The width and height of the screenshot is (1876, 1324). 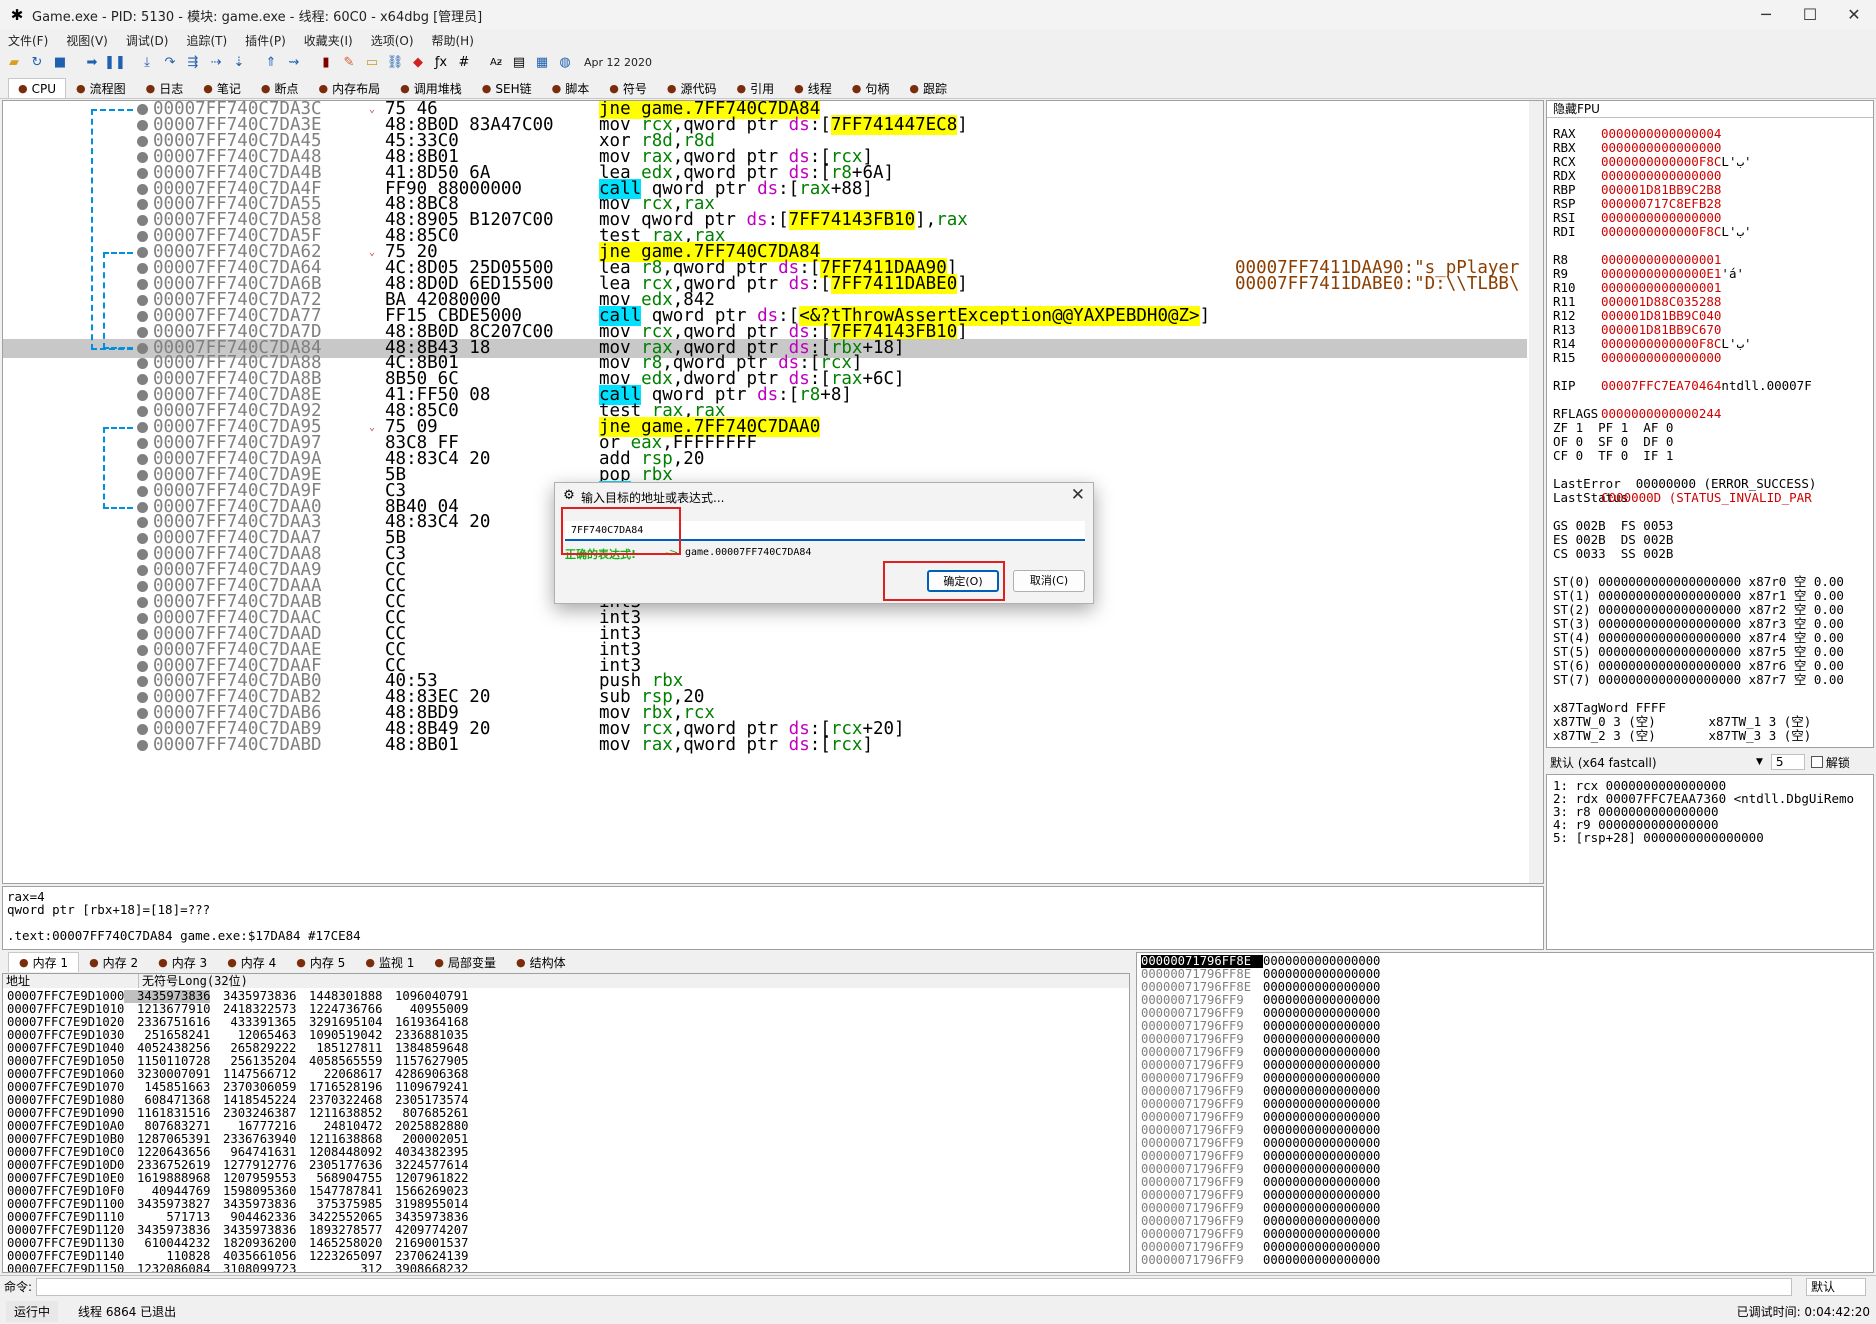 I want to click on hide-fpu-toggle: 隐藏FPU, so click(x=1710, y=109).